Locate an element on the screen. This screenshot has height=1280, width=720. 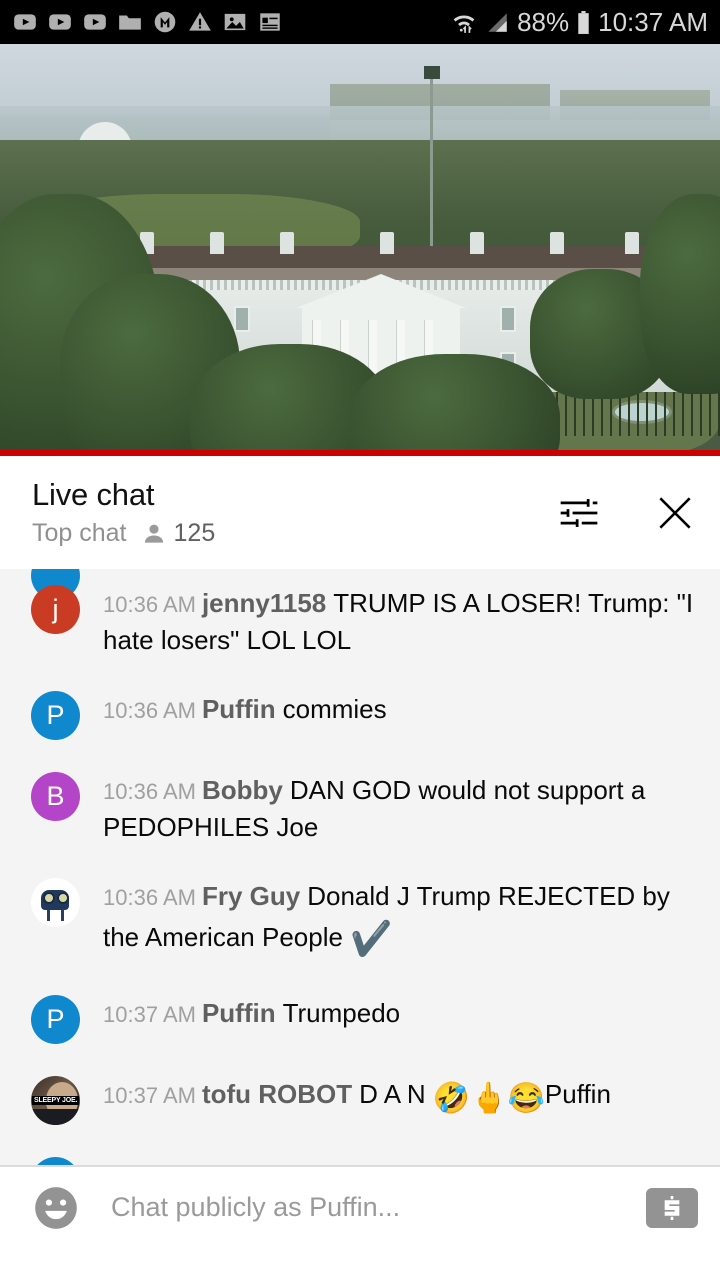
message-body: D A N is located at coordinates (396, 1093).